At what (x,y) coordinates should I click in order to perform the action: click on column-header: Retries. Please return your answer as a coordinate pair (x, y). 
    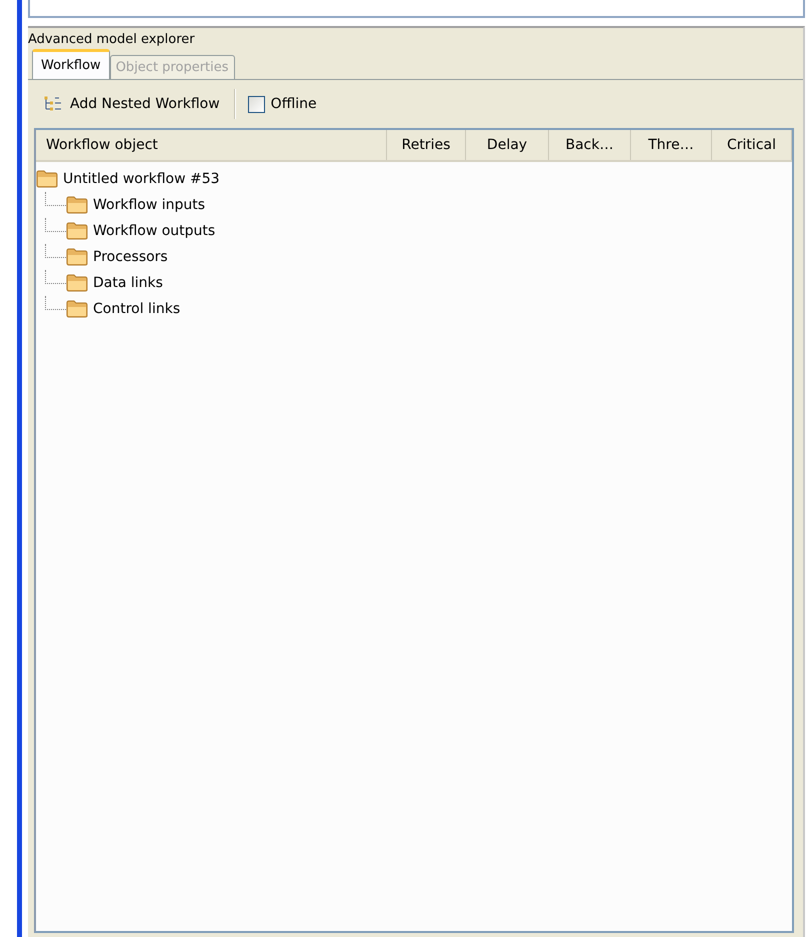
    Looking at the image, I should click on (426, 145).